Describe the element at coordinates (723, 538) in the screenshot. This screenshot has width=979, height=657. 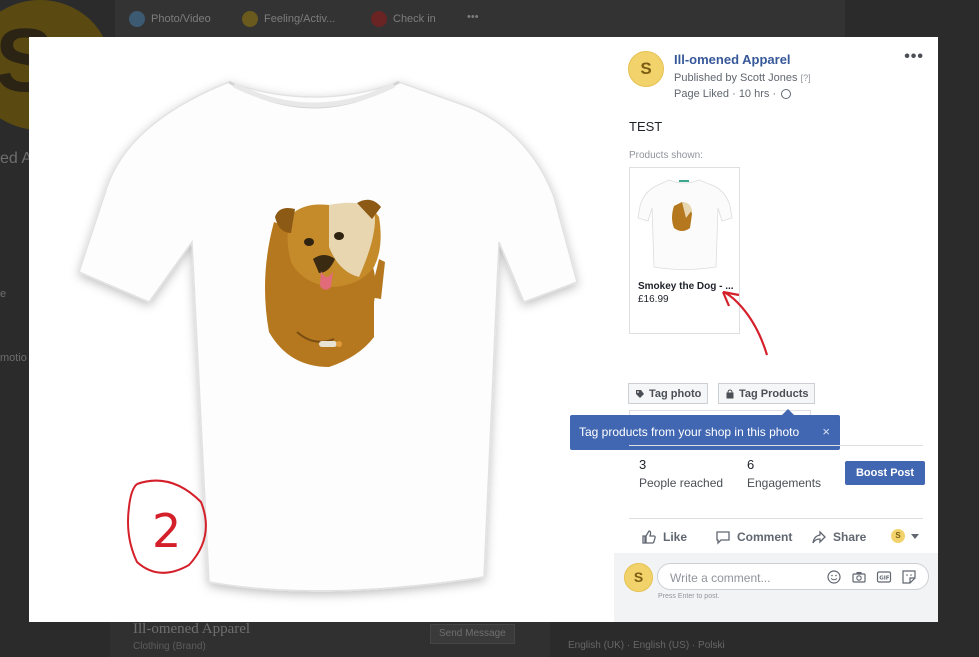
I see `comment-bubble-icon` at that location.